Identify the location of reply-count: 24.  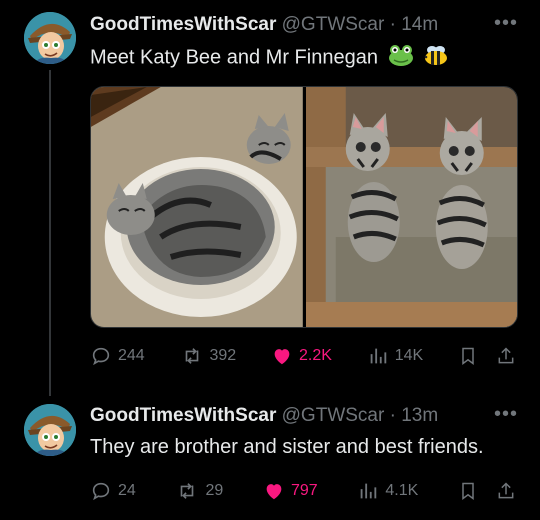
(127, 490).